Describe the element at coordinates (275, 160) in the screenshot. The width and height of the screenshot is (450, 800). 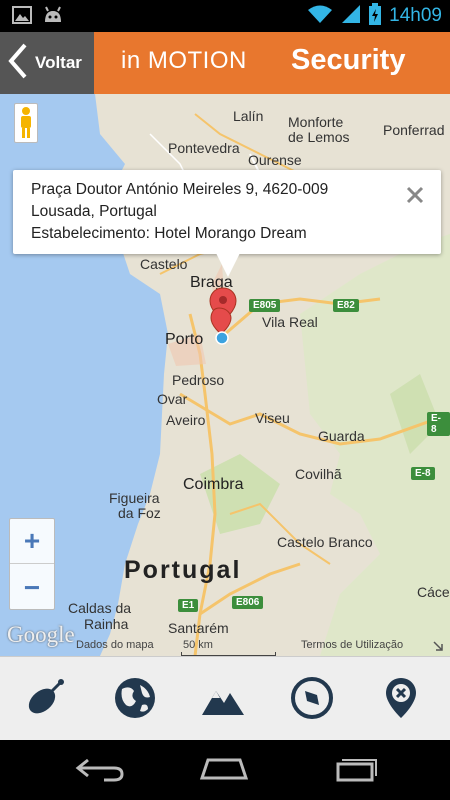
I see `map-label: Ourense` at that location.